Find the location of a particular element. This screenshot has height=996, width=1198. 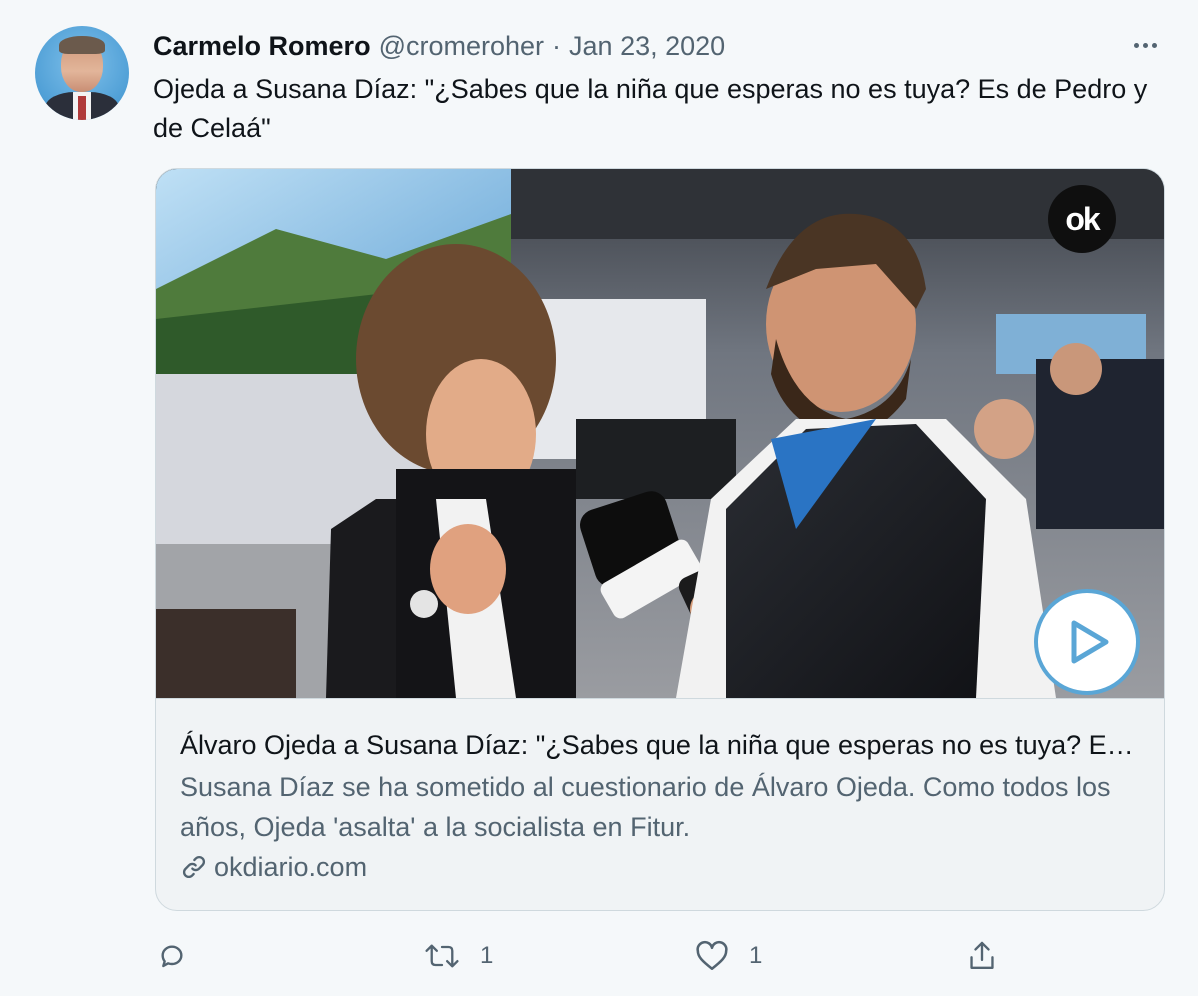

avatar-hair is located at coordinates (82, 45).